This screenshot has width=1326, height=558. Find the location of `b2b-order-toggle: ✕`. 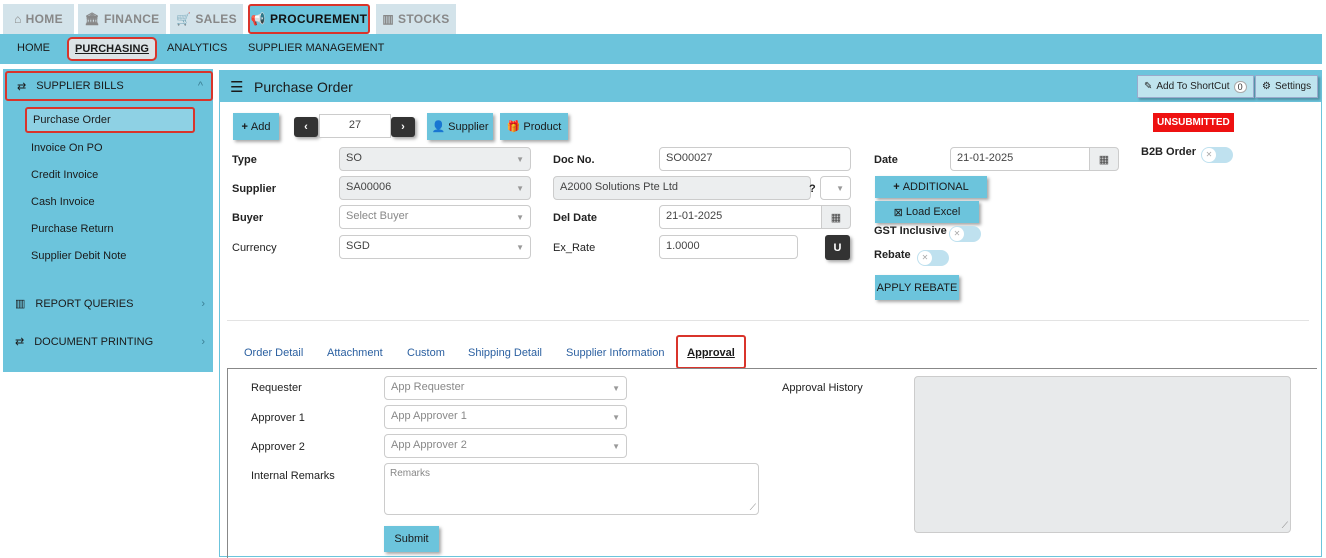

b2b-order-toggle: ✕ is located at coordinates (1217, 155).